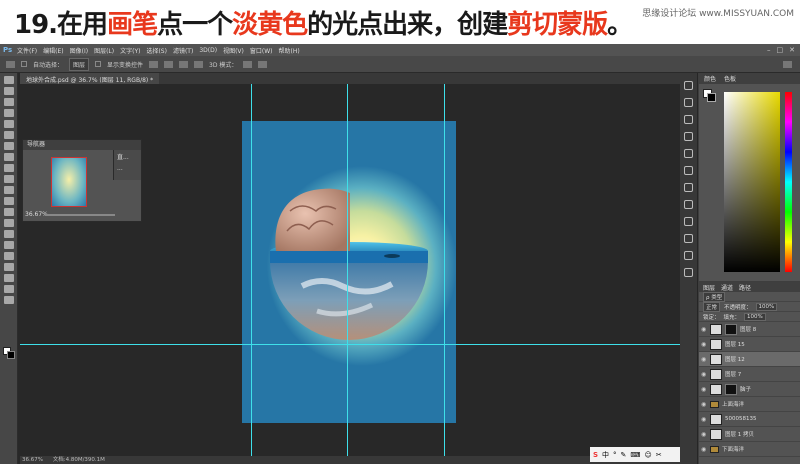 The width and height of the screenshot is (800, 464). I want to click on distribute-icon, so click(199, 64).